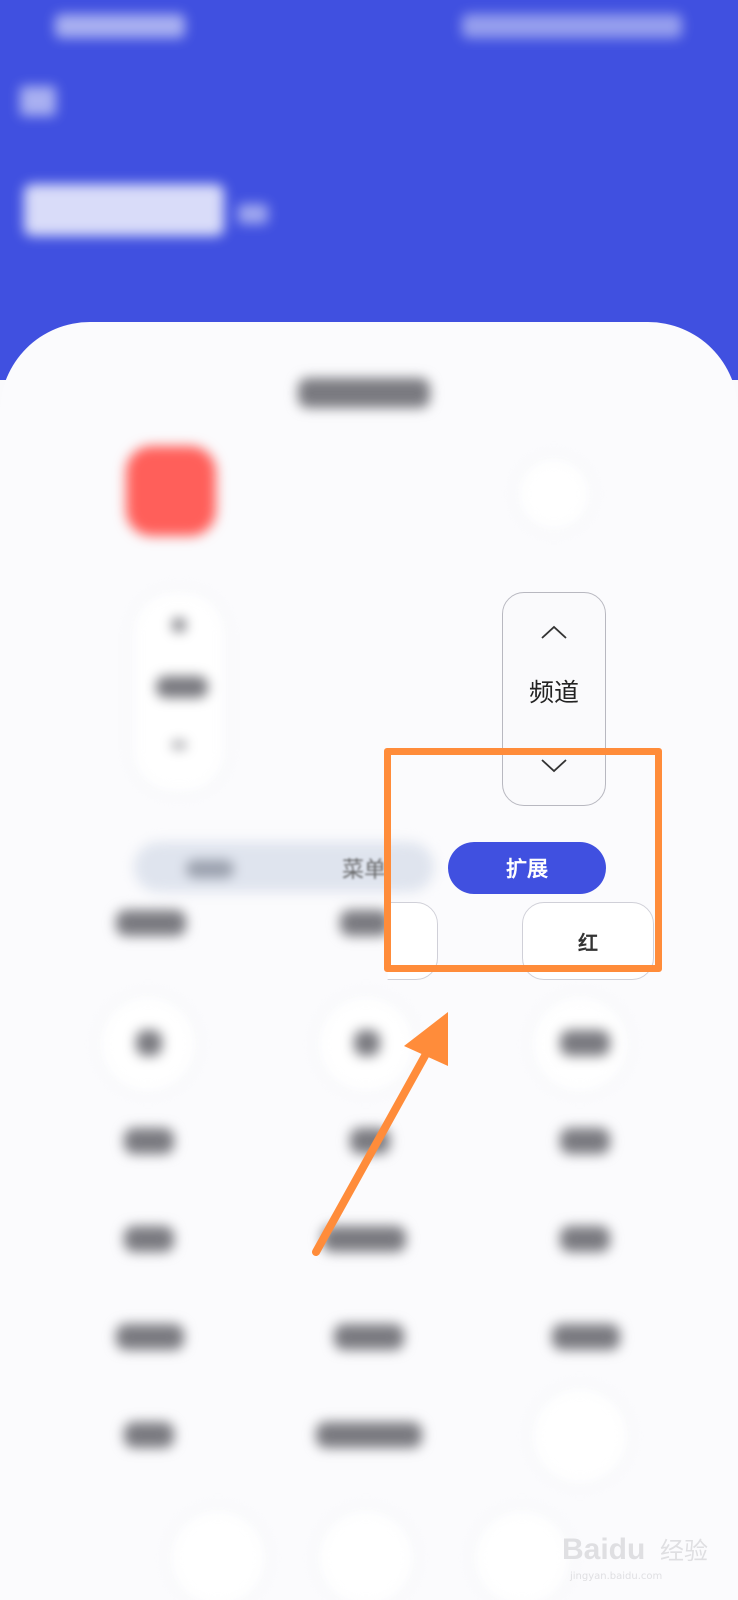  I want to click on status-bar-icons, so click(572, 26).